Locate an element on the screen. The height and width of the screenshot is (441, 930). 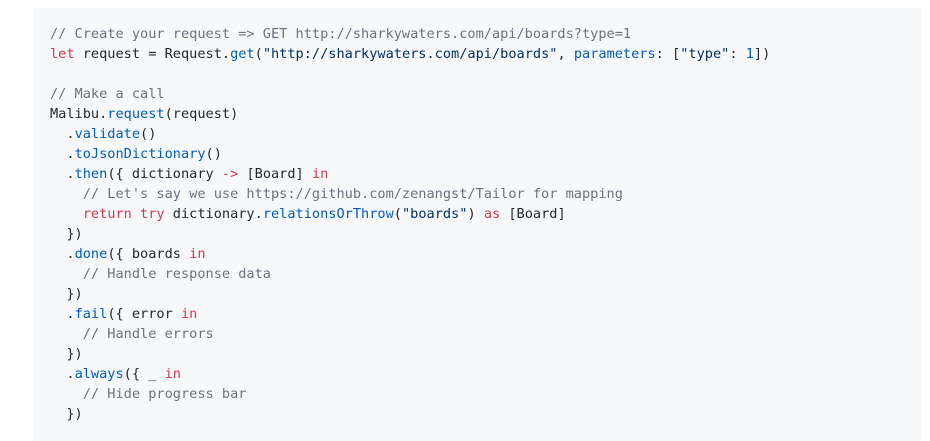
code-function: parameters is located at coordinates (614, 54).